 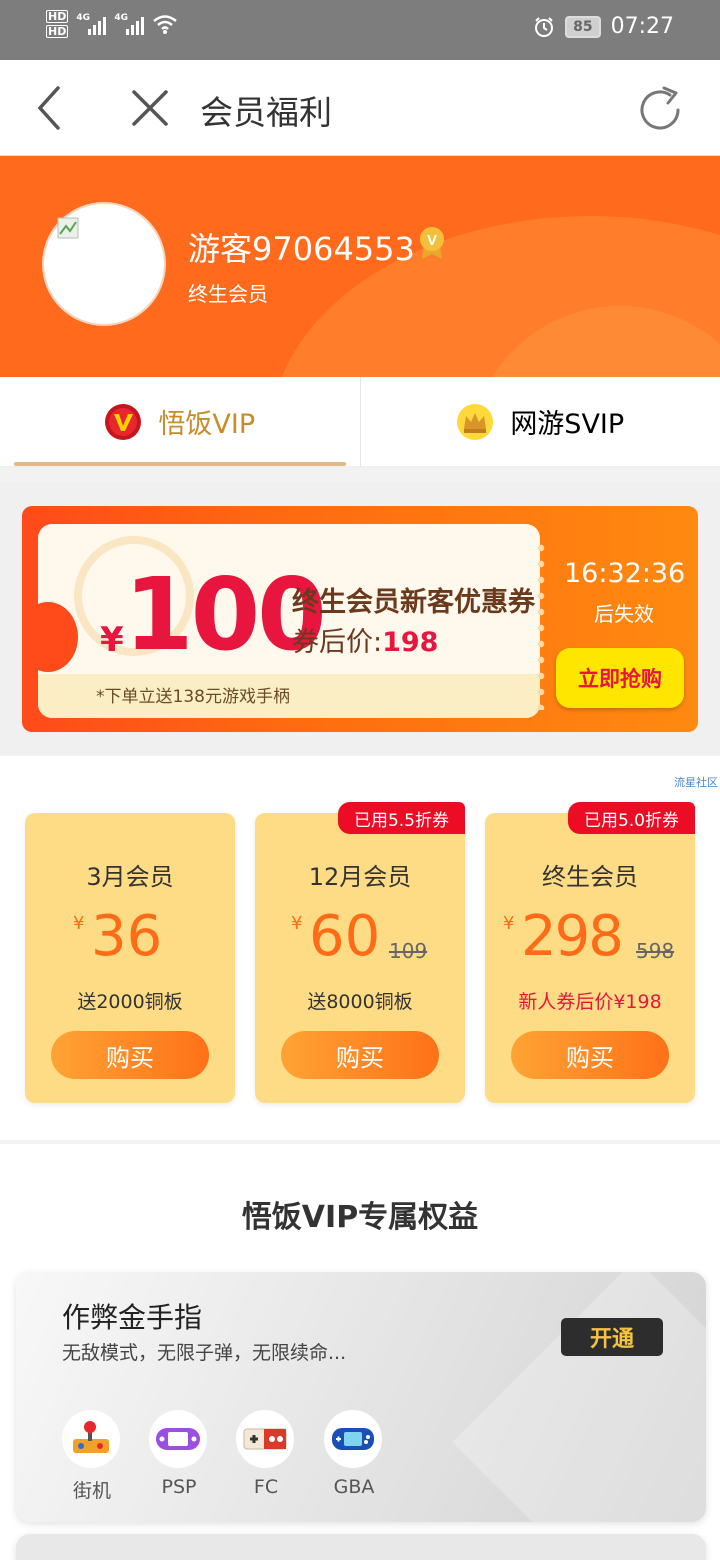 What do you see at coordinates (207, 424) in the screenshot?
I see `tab-label: 悟饭VIP` at bounding box center [207, 424].